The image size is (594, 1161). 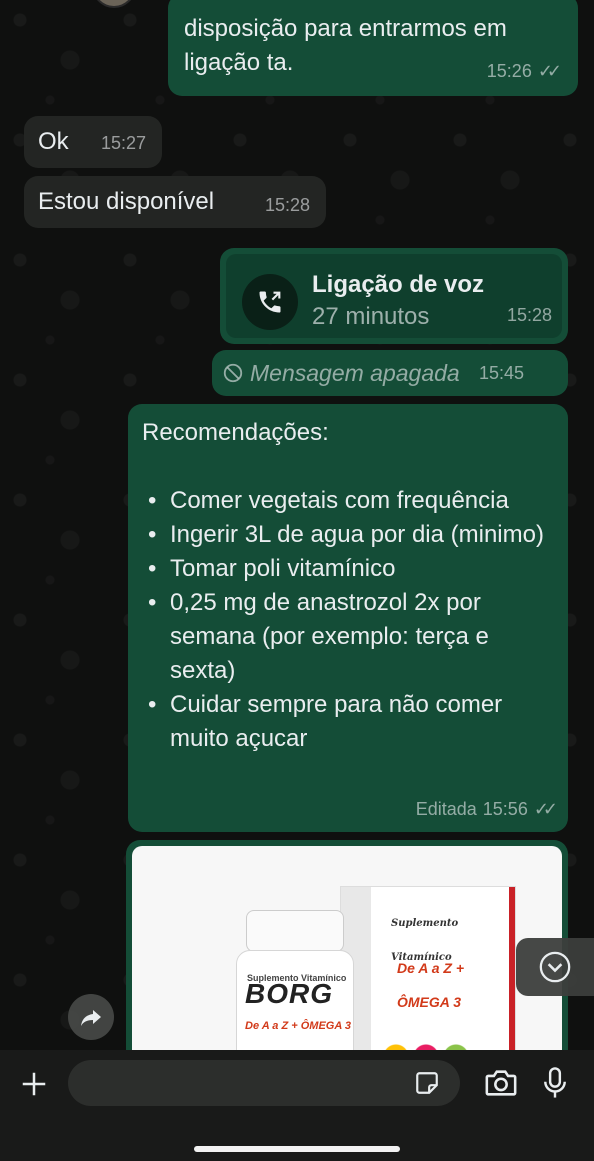 What do you see at coordinates (93, 142) in the screenshot?
I see `message-bubble-incoming: Ok 15:27` at bounding box center [93, 142].